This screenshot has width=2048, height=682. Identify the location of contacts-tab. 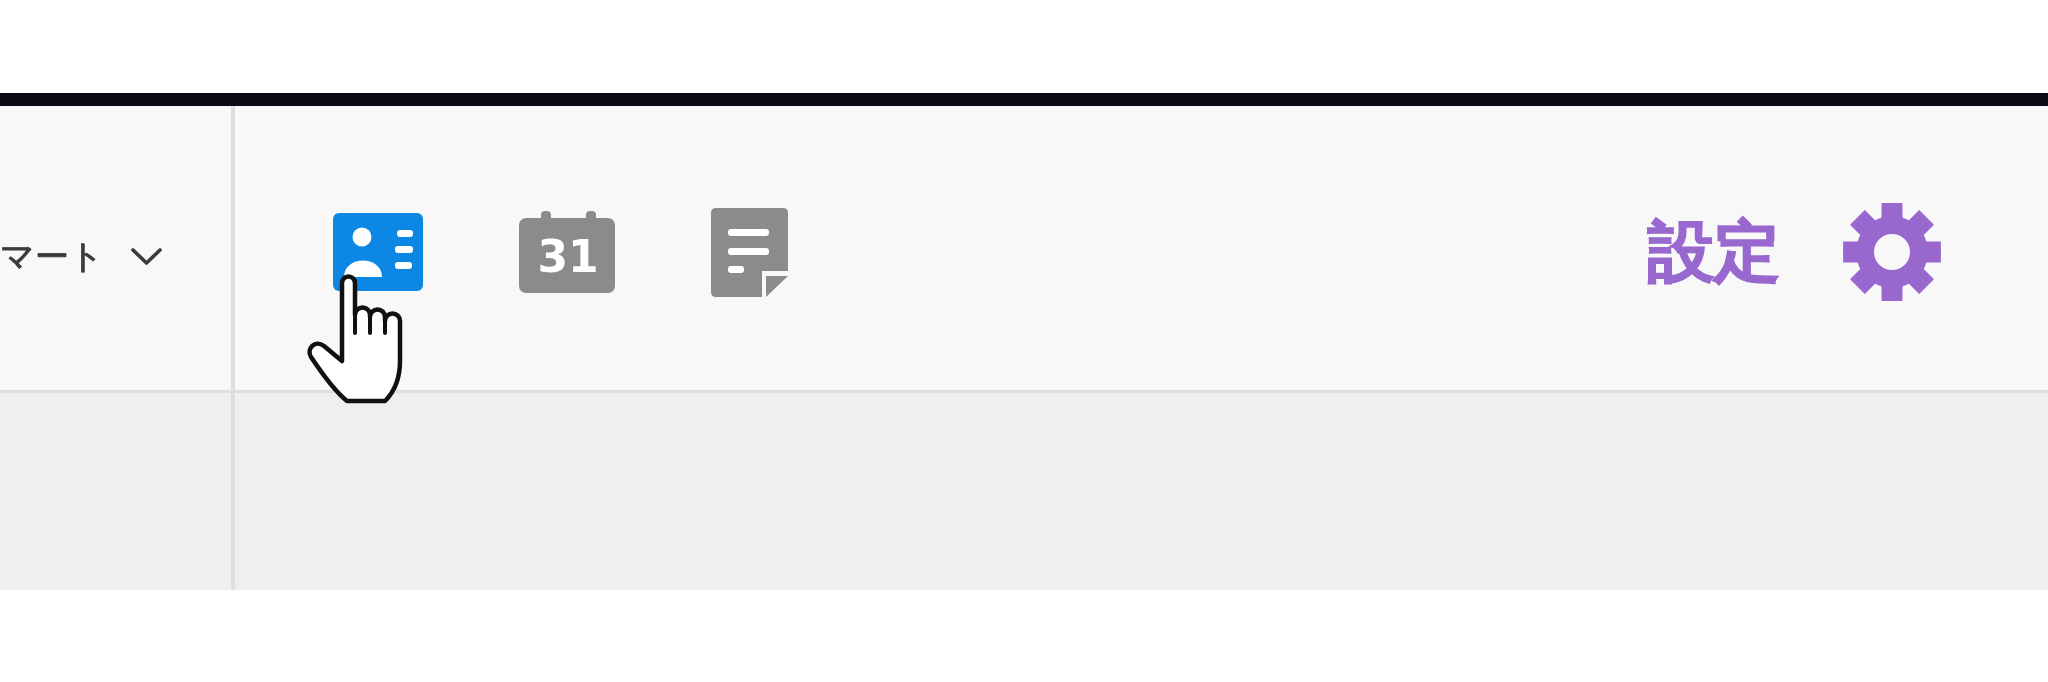
(378, 252).